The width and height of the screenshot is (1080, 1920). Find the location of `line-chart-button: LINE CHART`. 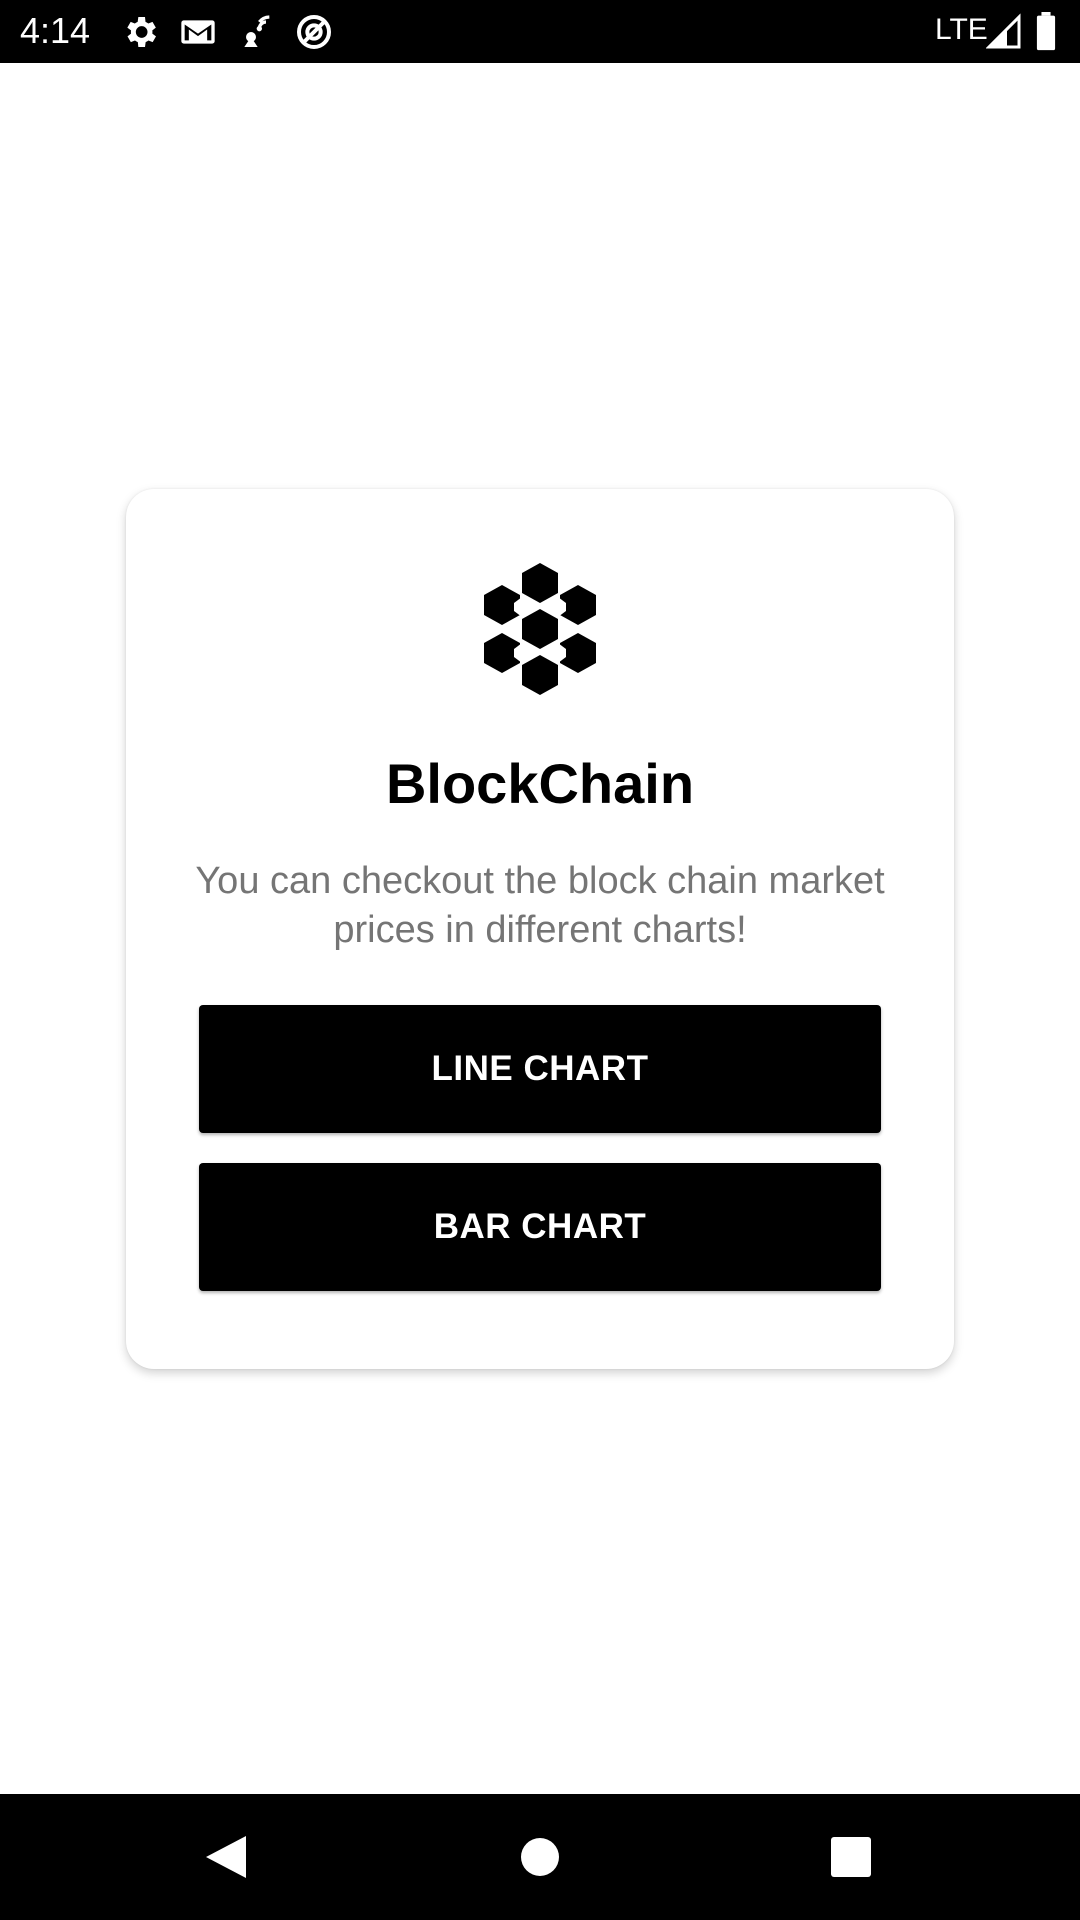

line-chart-button: LINE CHART is located at coordinates (540, 1069).